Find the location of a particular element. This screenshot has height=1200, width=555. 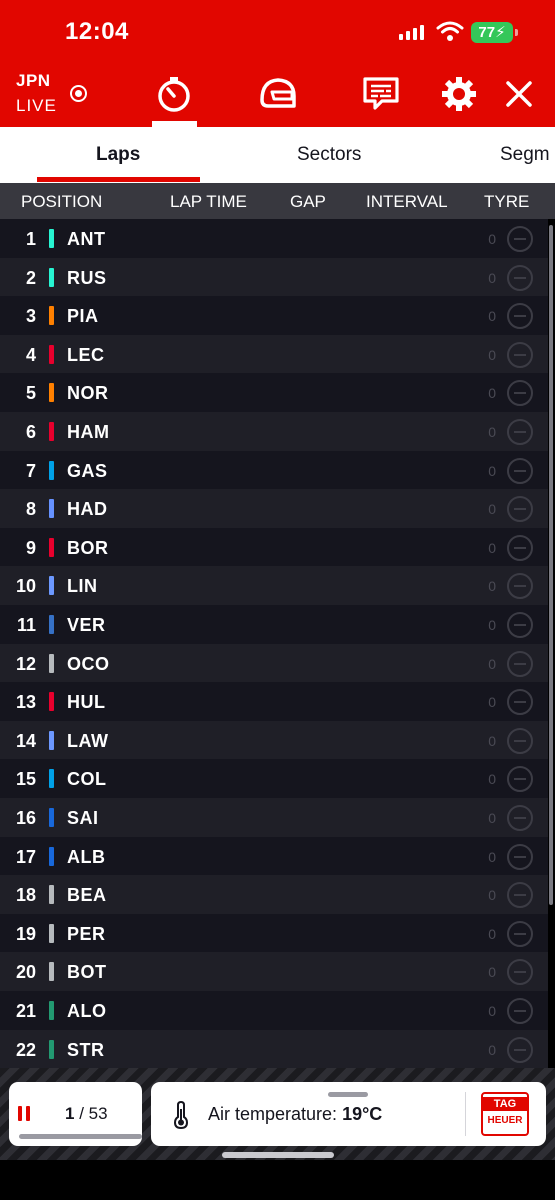

thermometer-icon is located at coordinates (181, 1115).